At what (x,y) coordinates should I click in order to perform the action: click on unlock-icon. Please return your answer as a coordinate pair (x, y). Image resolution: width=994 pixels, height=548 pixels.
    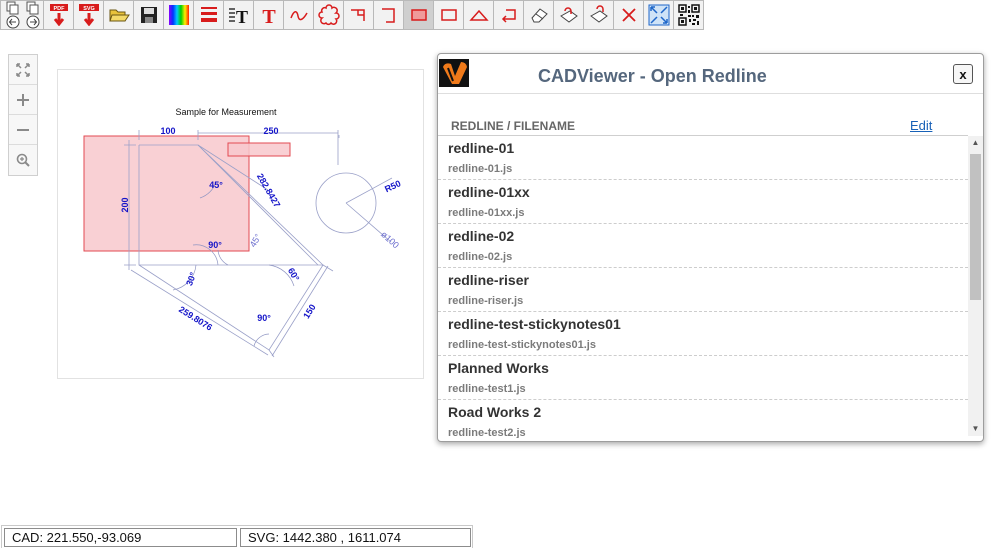
    Looking at the image, I should click on (598, 14).